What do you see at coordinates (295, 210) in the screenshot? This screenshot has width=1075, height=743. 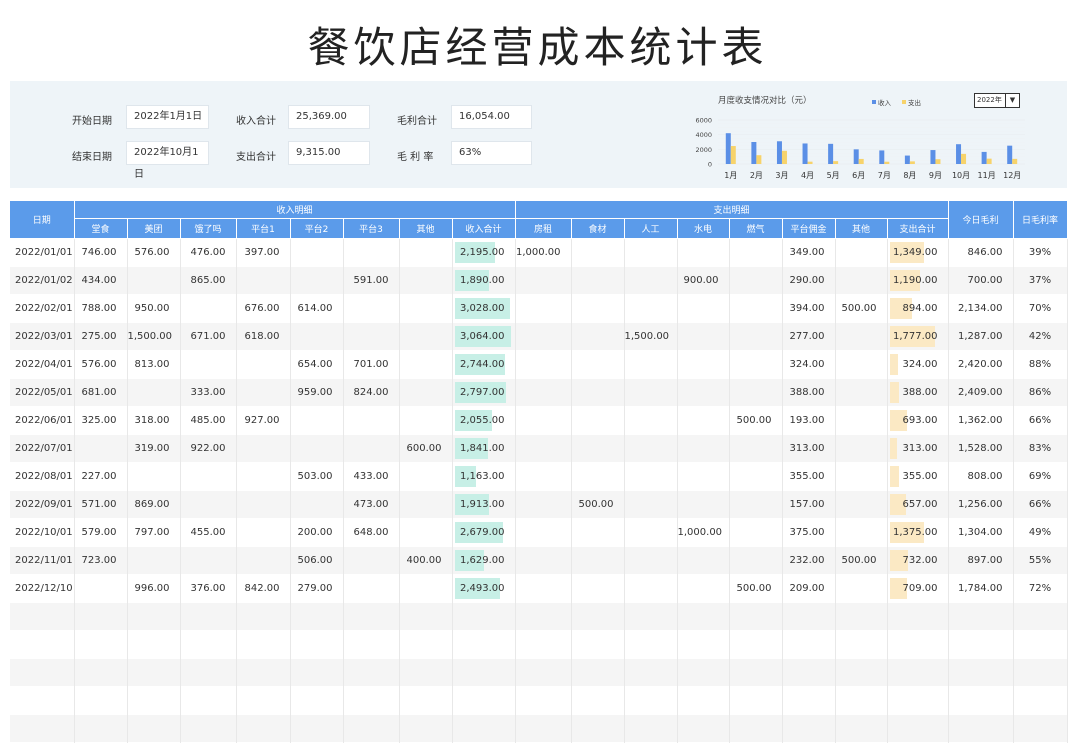 I see `income-group-header: 收入明细` at bounding box center [295, 210].